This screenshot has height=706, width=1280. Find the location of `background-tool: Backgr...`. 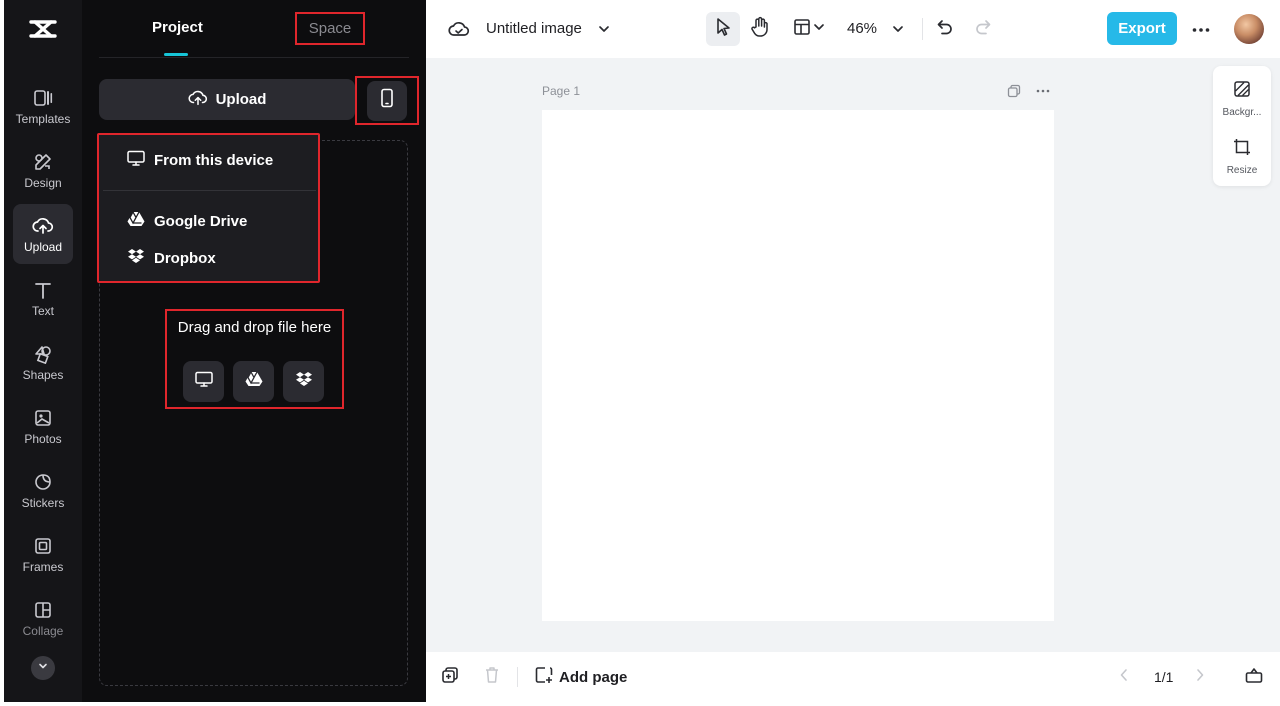

background-tool: Backgr... is located at coordinates (1242, 99).